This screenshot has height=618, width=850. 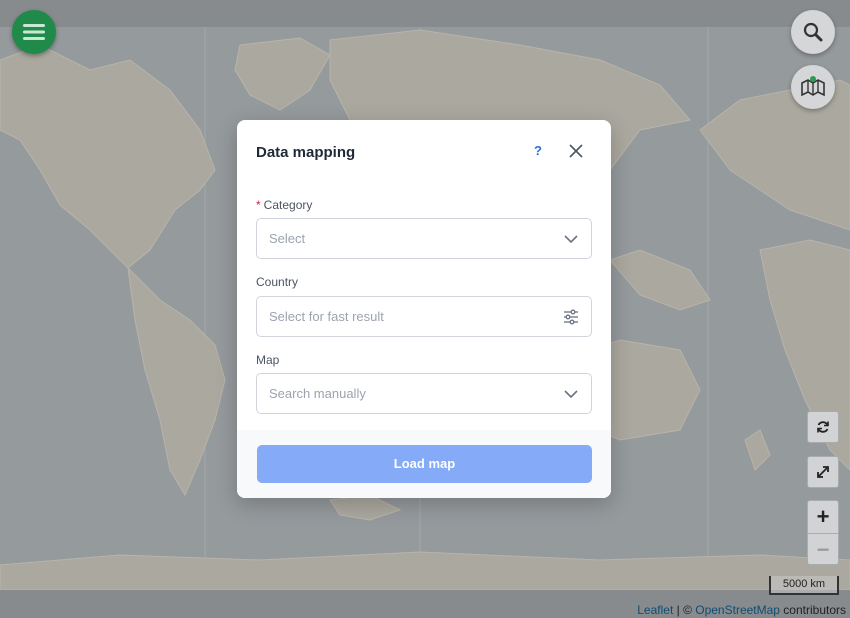 What do you see at coordinates (424, 238) in the screenshot?
I see `category-select: Select` at bounding box center [424, 238].